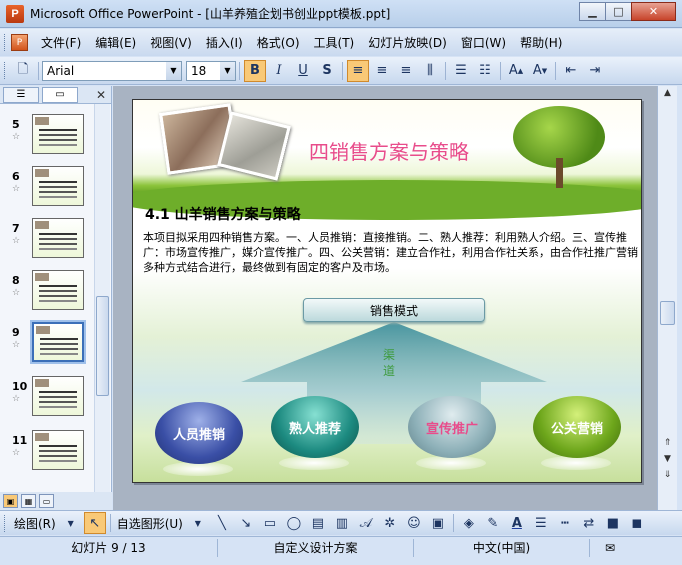 The height and width of the screenshot is (565, 682). I want to click on menu-tools: 工具(T), so click(334, 42).